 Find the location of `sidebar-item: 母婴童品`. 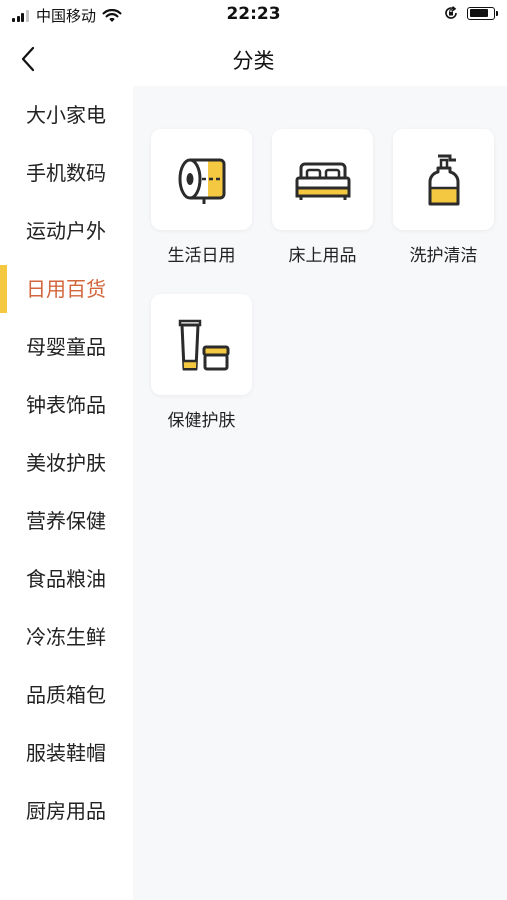

sidebar-item: 母婴童品 is located at coordinates (66, 347).